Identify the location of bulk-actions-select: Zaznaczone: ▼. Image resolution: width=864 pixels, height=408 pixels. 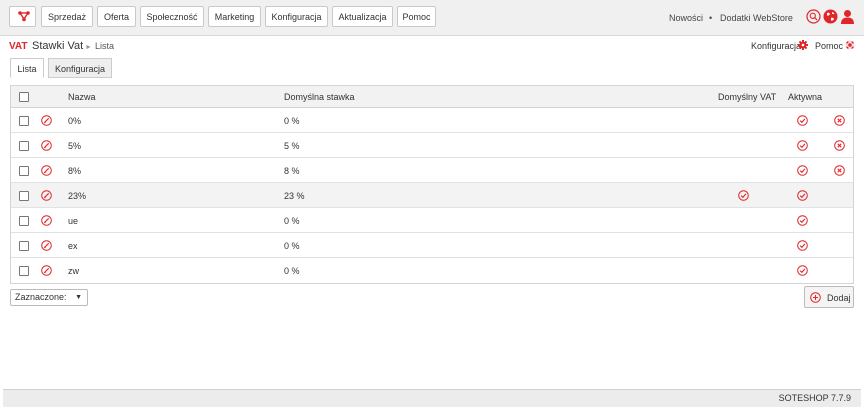
(49, 297).